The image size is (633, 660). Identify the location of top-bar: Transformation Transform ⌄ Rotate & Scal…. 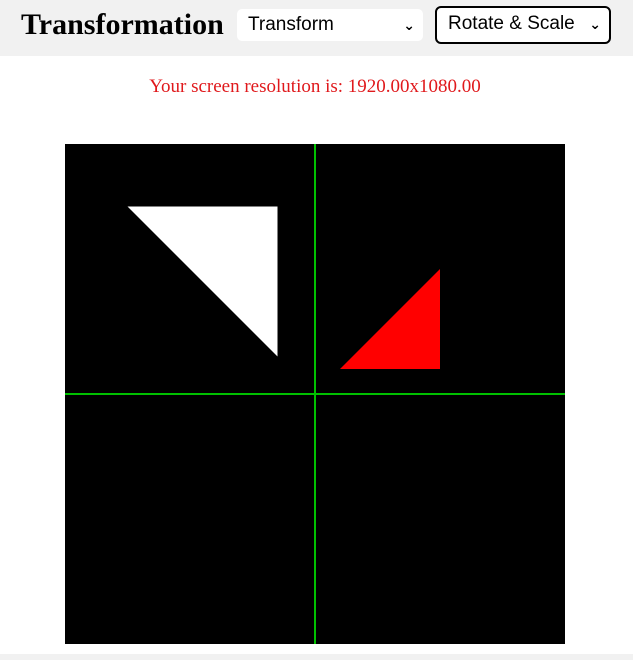
(316, 28).